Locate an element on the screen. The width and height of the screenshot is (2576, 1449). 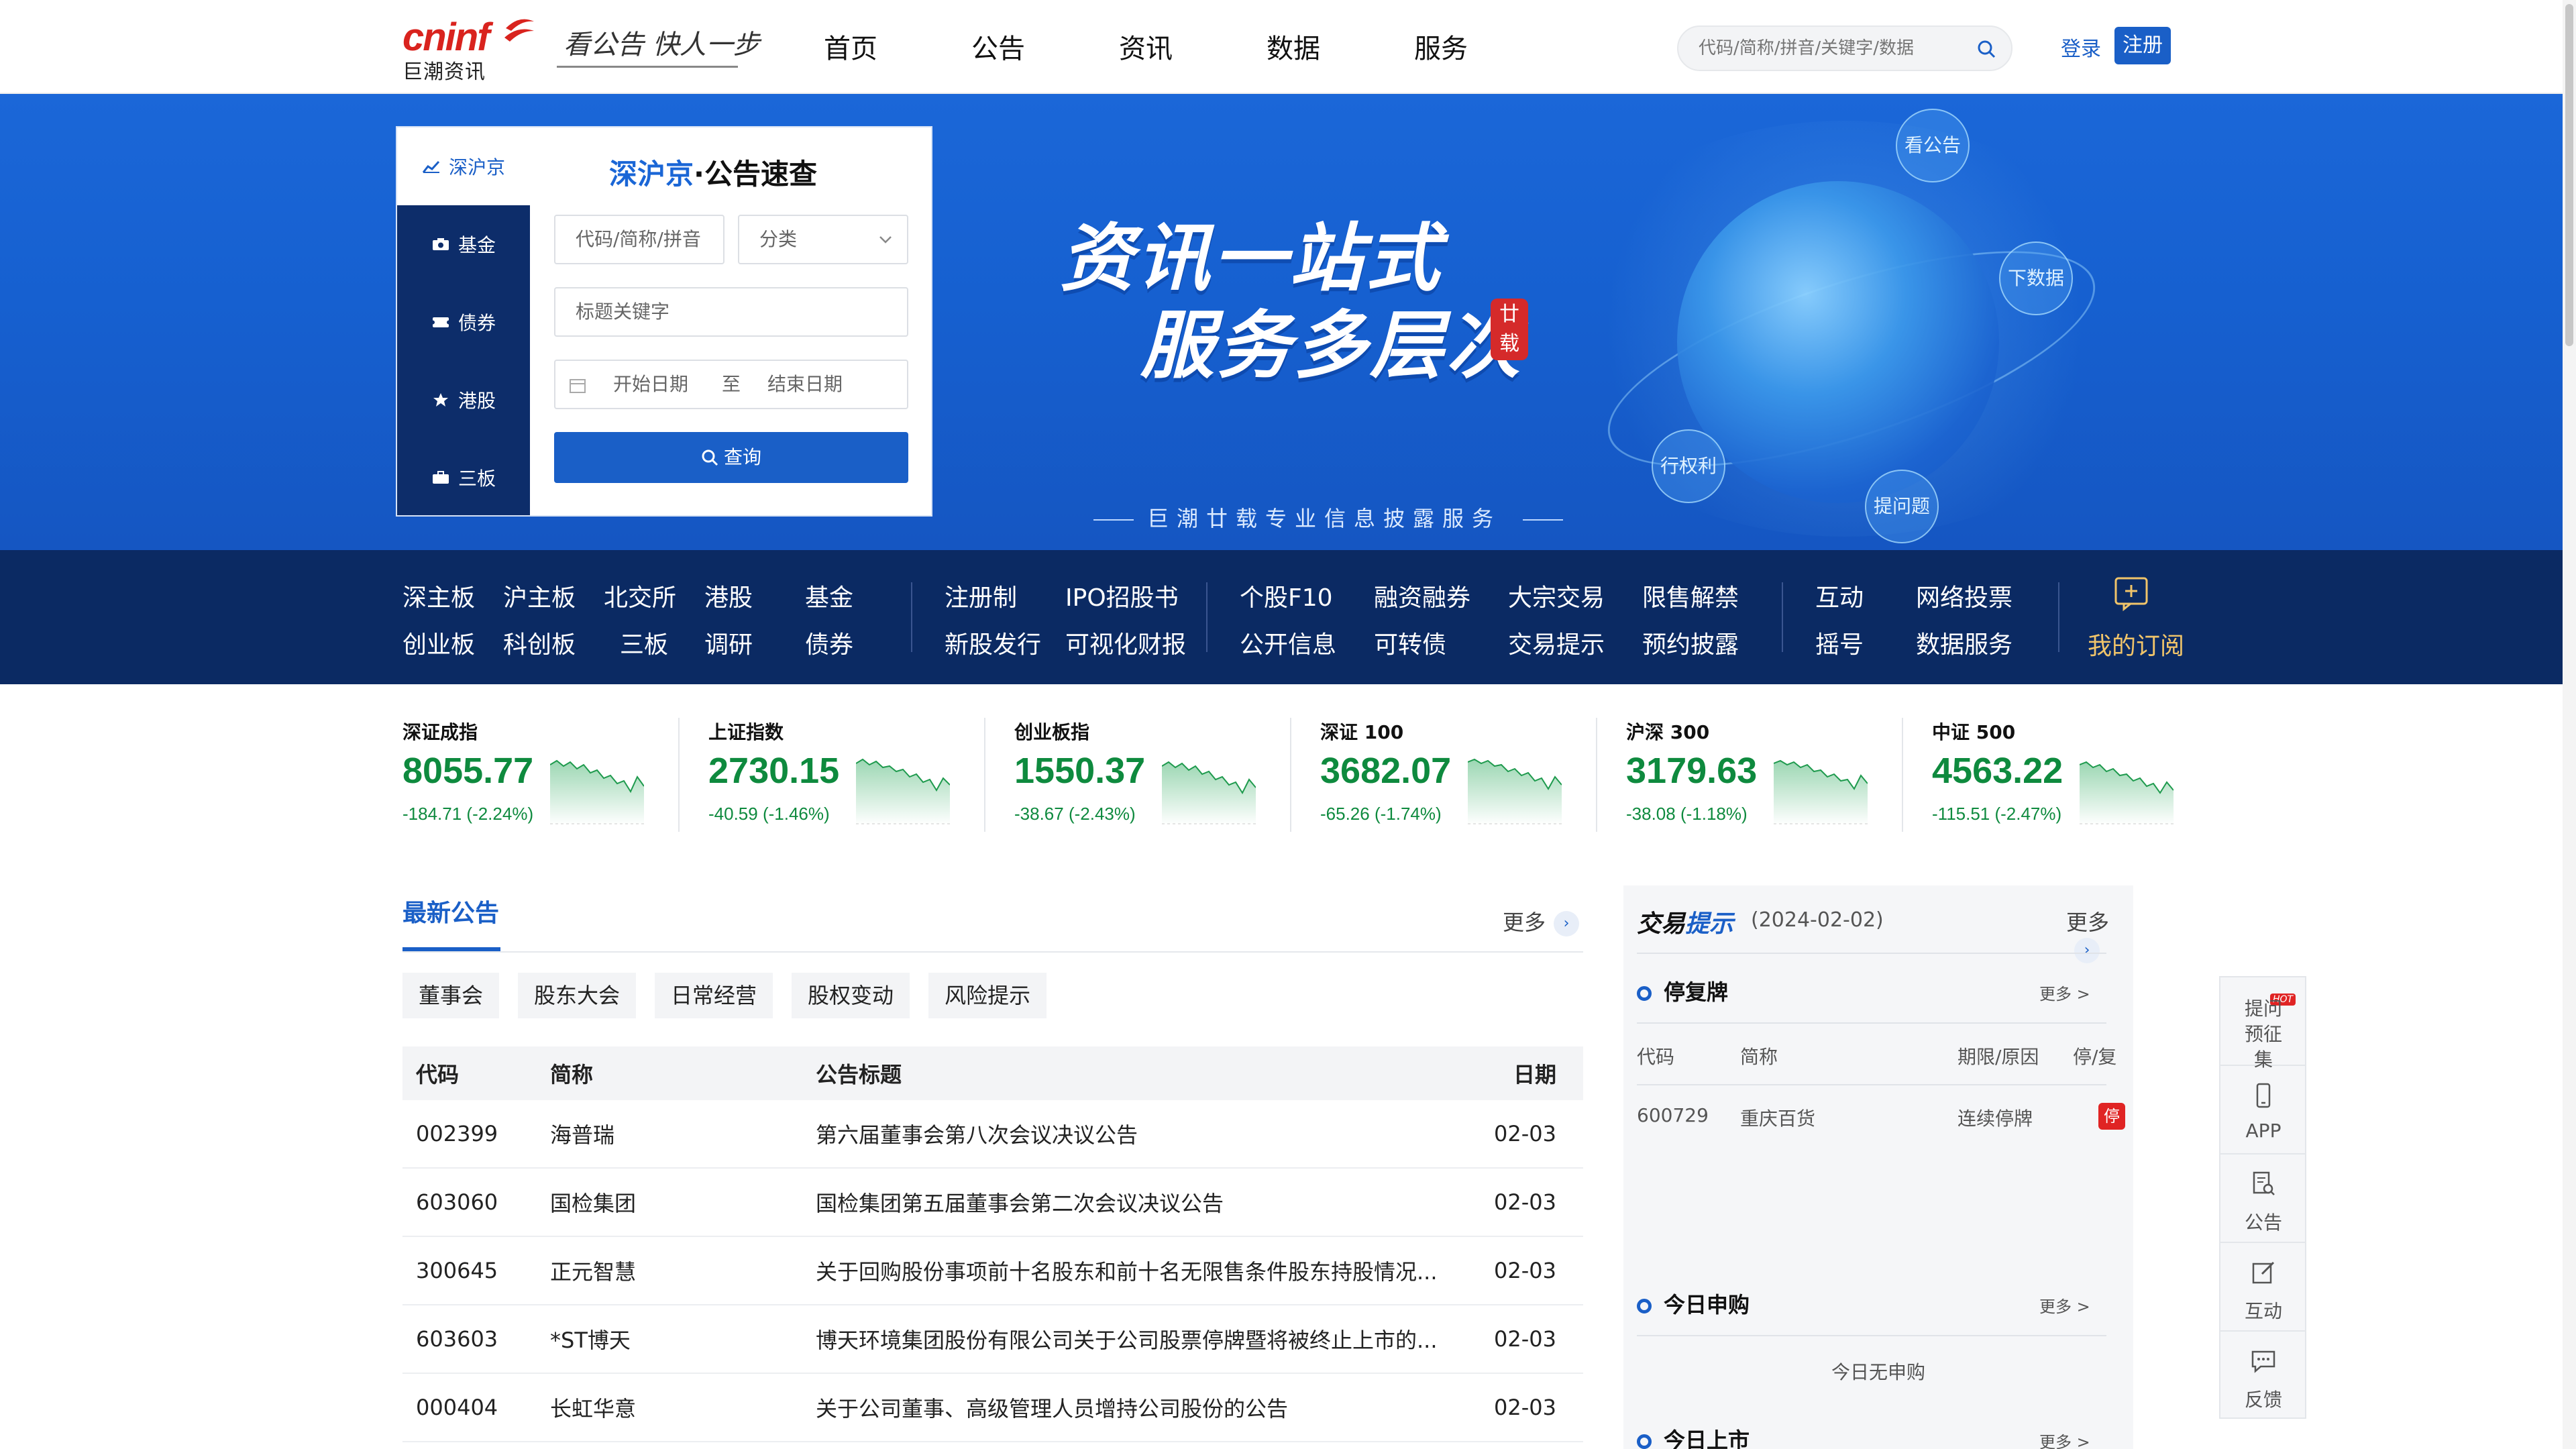
bubble-exercise-rights: 行权利 is located at coordinates (1688, 466).